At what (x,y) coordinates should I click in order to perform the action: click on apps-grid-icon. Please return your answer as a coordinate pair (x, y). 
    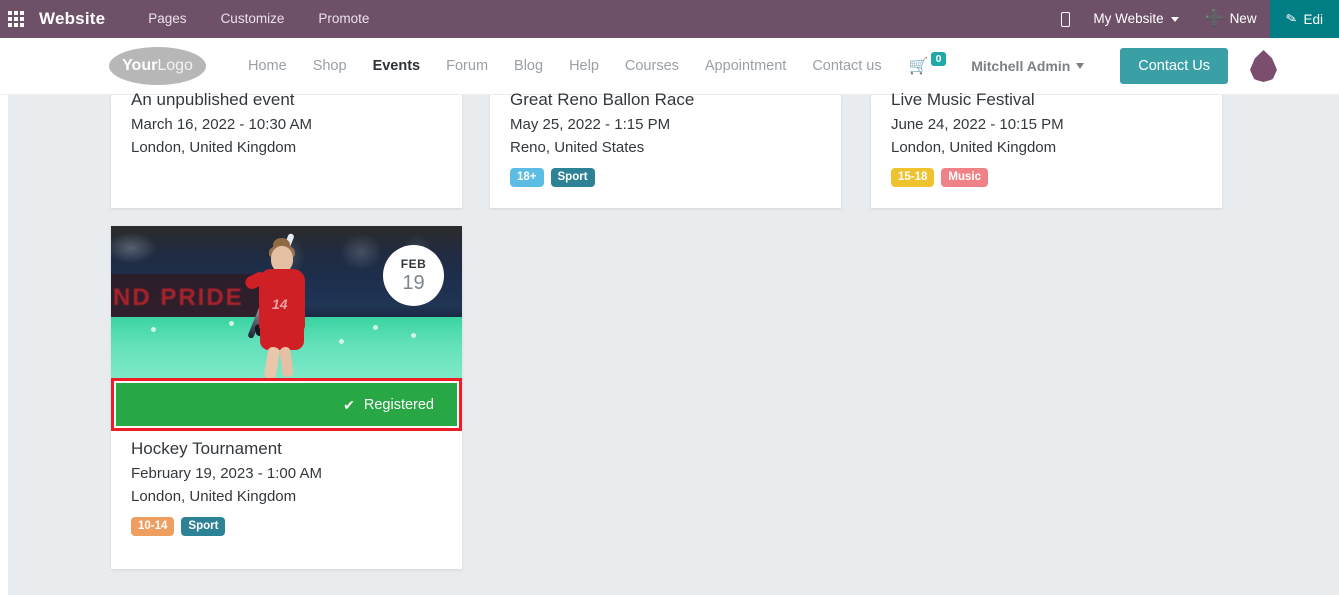
    Looking at the image, I should click on (16, 19).